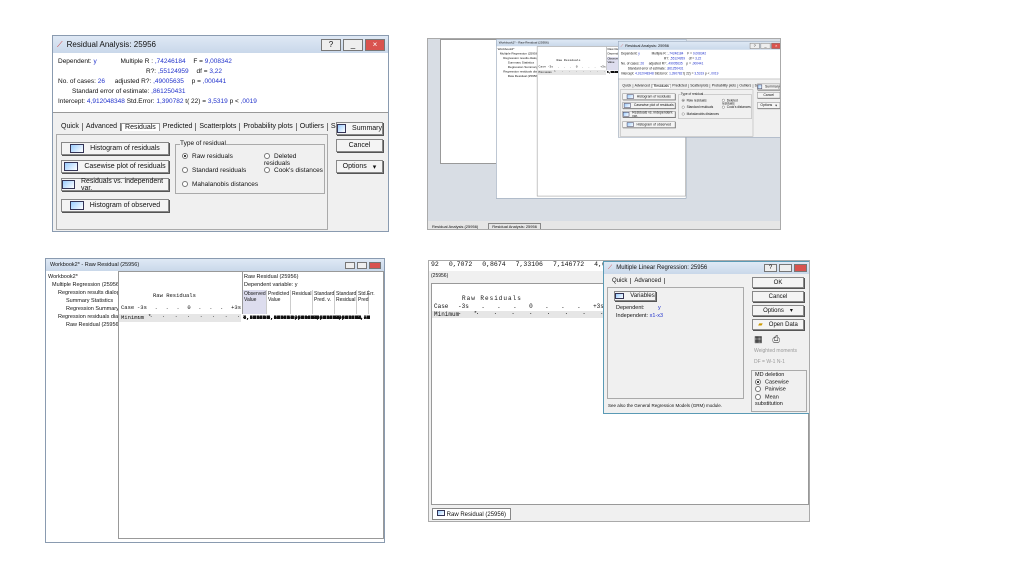 Image resolution: width=1024 pixels, height=574 pixels. I want to click on variables-button: Variables, so click(635, 296).